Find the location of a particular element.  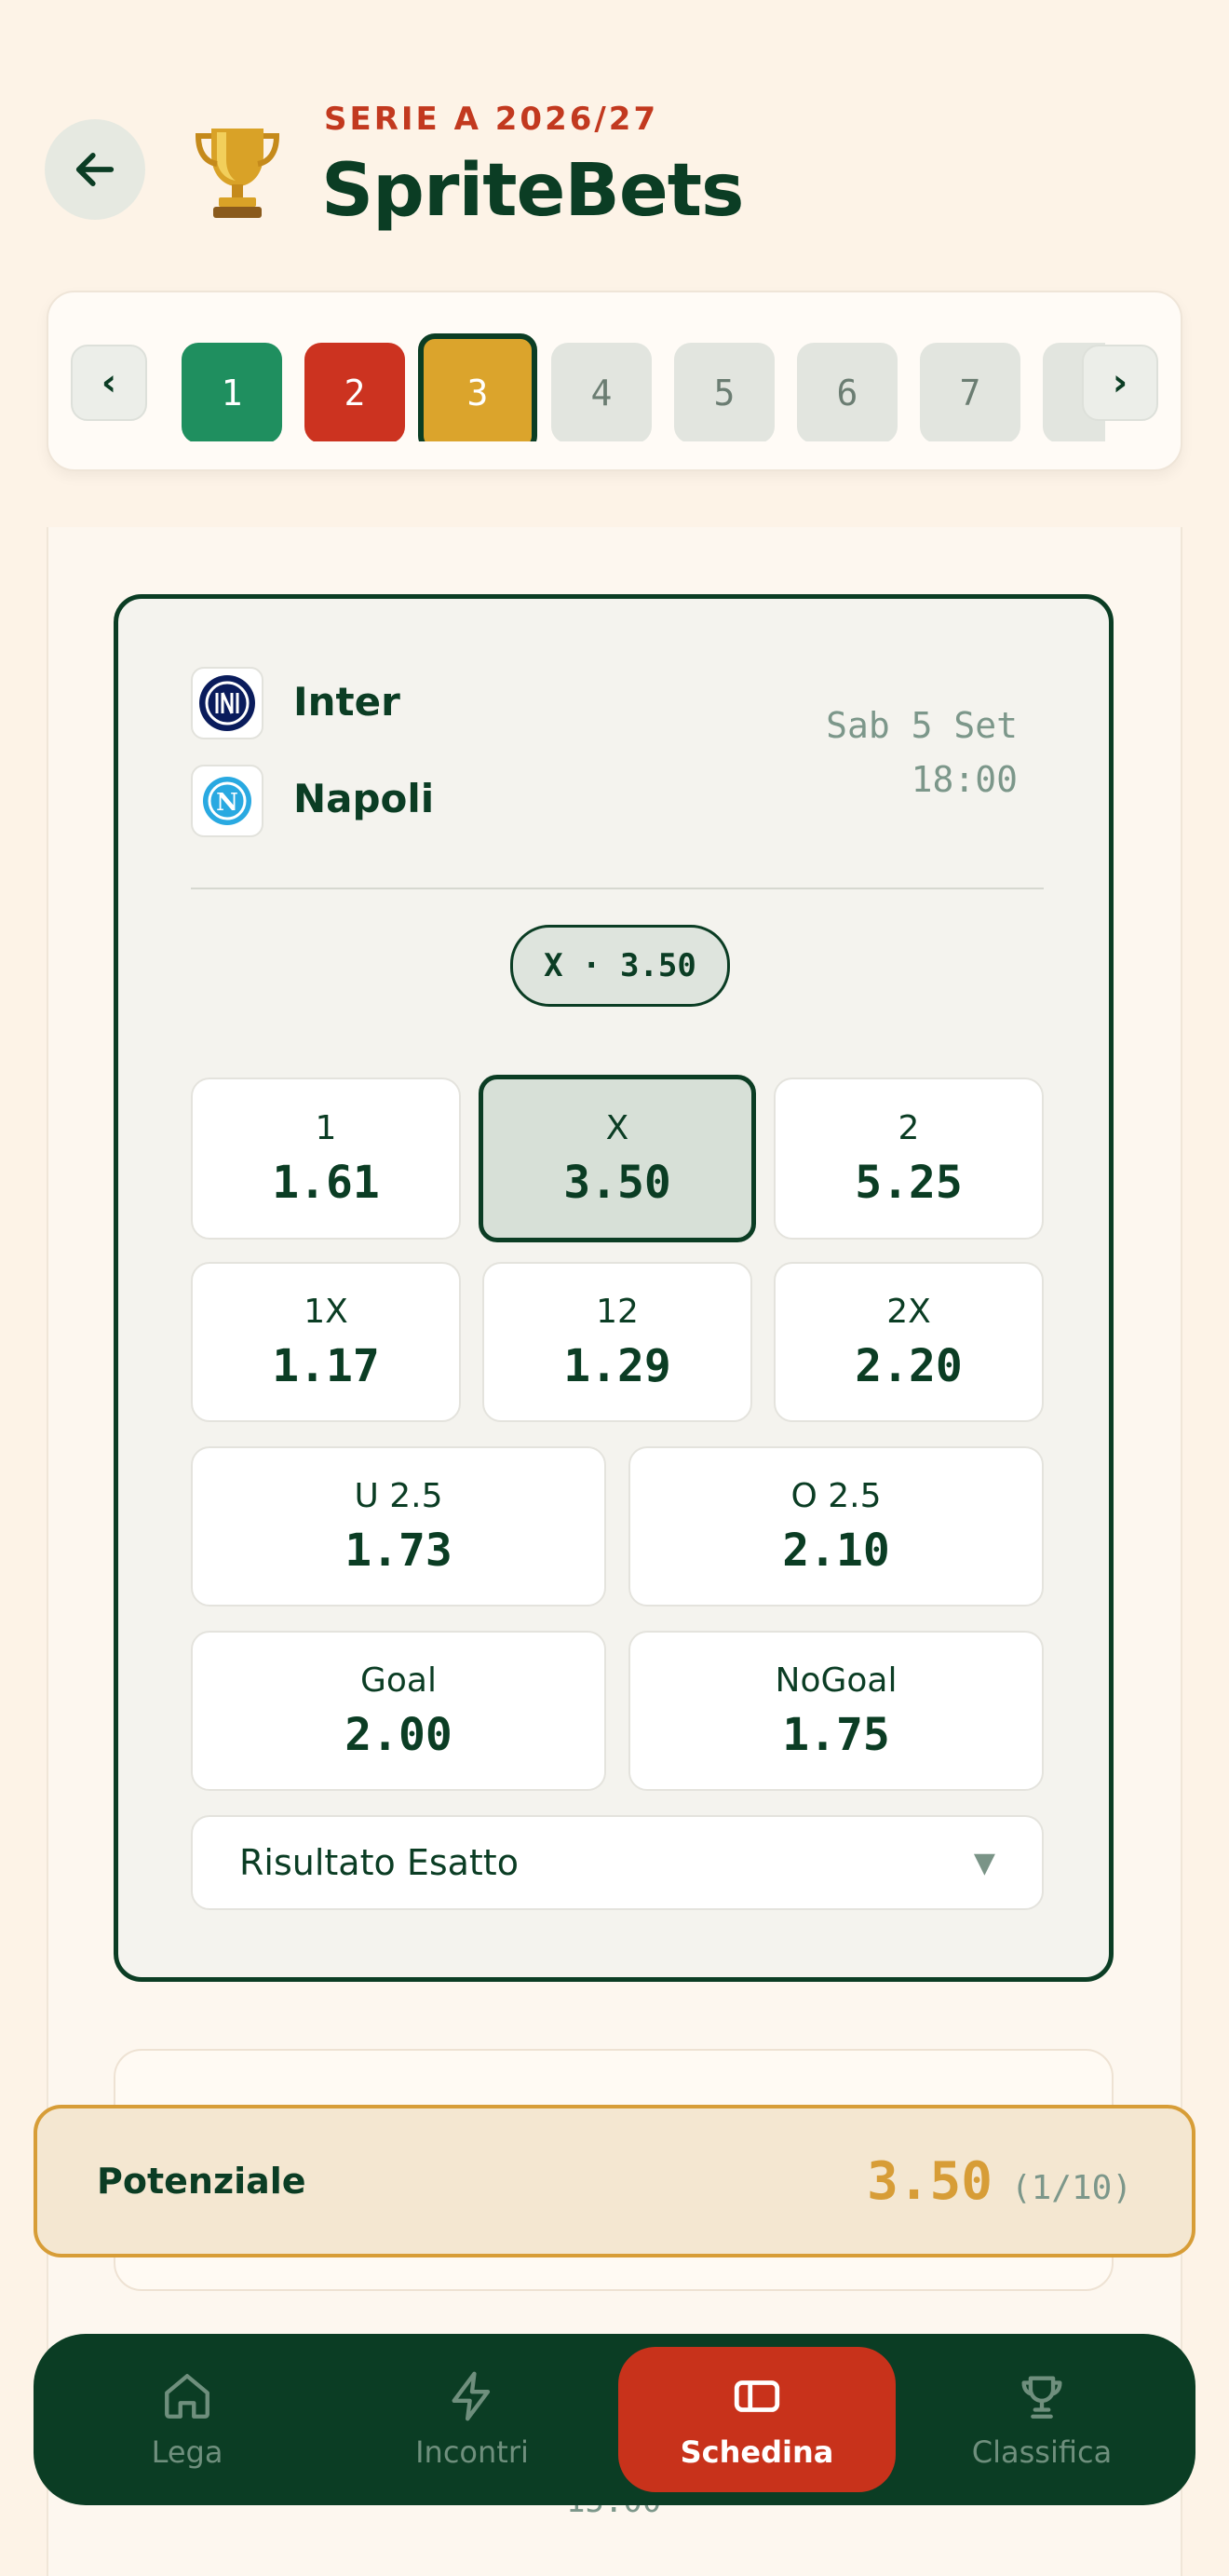

inter-crest-icon is located at coordinates (227, 703).